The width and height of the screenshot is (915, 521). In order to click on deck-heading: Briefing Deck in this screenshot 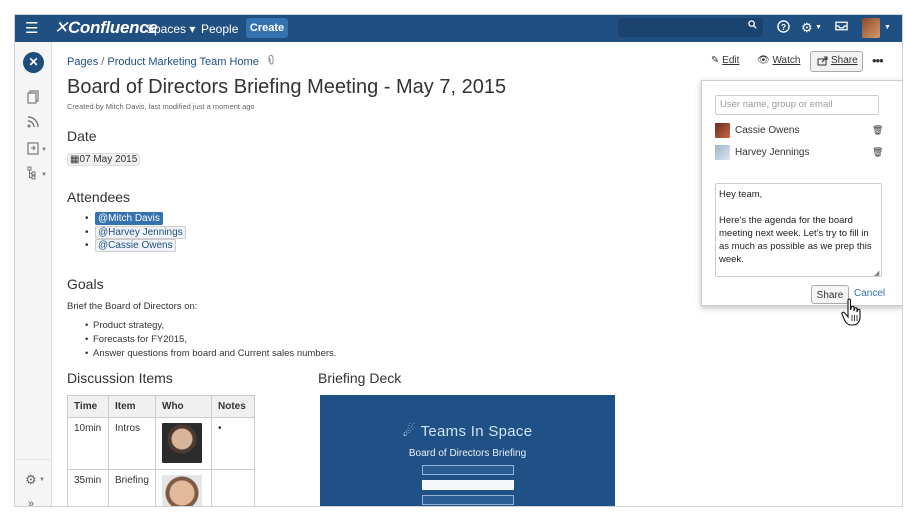, I will do `click(360, 378)`.